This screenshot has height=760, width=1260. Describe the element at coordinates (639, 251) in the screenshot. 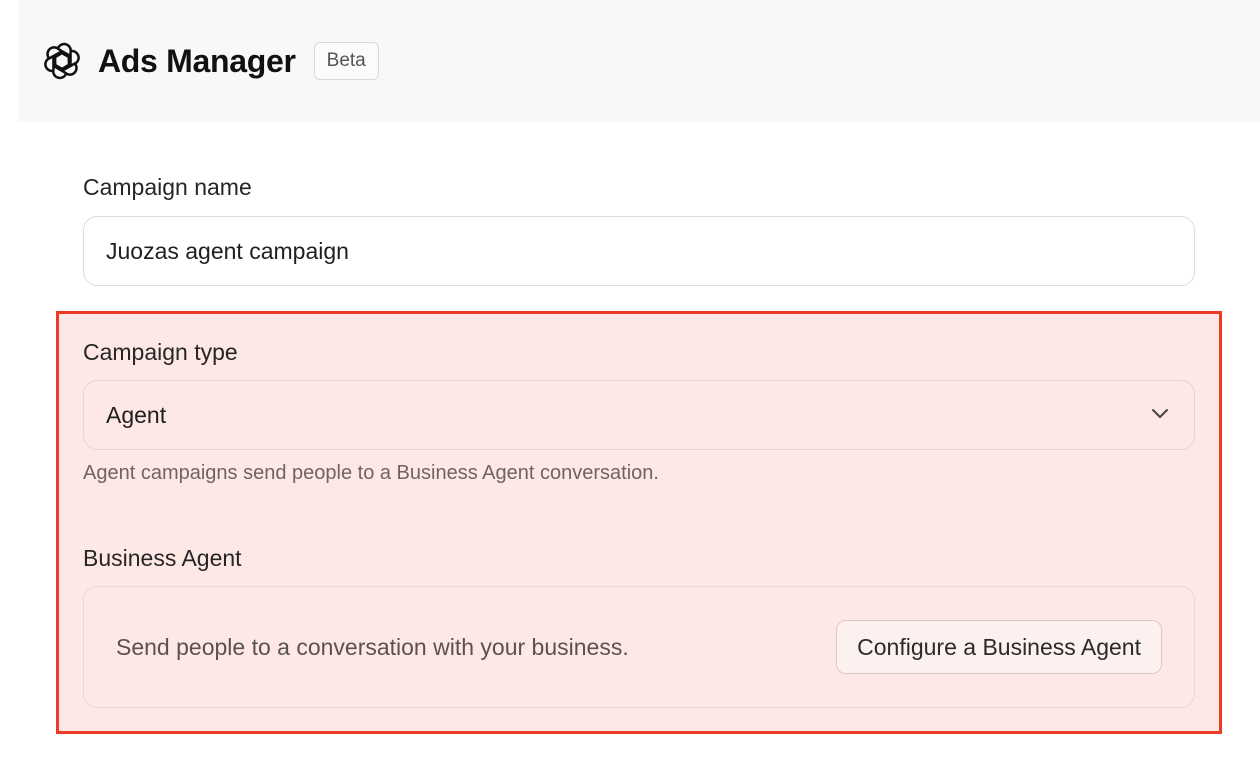

I see `campaign-name-input` at that location.